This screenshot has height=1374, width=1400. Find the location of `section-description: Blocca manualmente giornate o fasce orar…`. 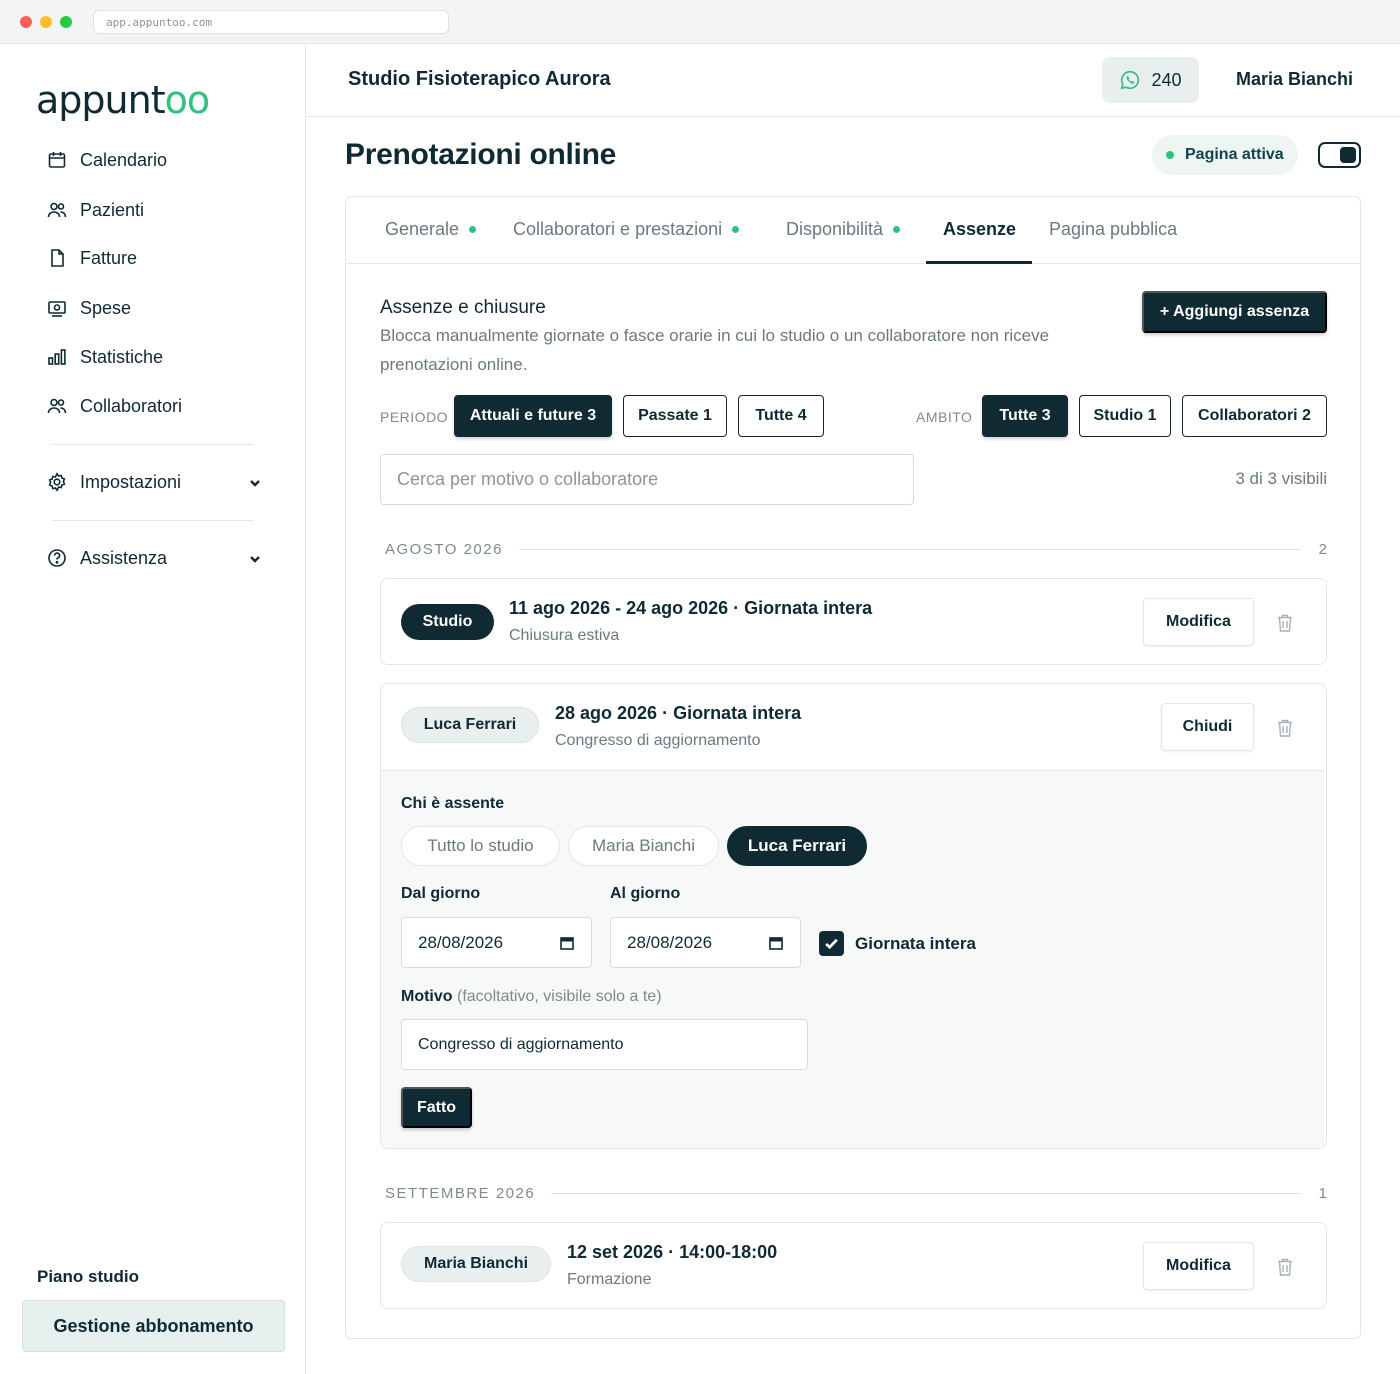

section-description: Blocca manualmente giornate o fasce orar… is located at coordinates (715, 350).